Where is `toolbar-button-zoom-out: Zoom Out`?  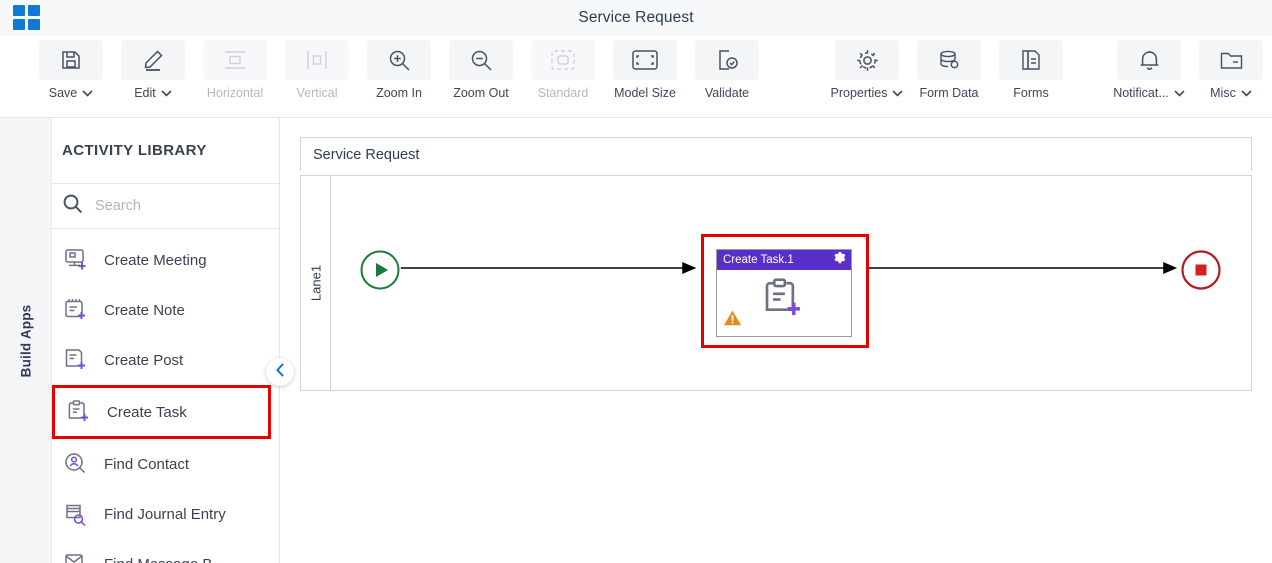
toolbar-button-zoom-out: Zoom Out is located at coordinates (481, 74).